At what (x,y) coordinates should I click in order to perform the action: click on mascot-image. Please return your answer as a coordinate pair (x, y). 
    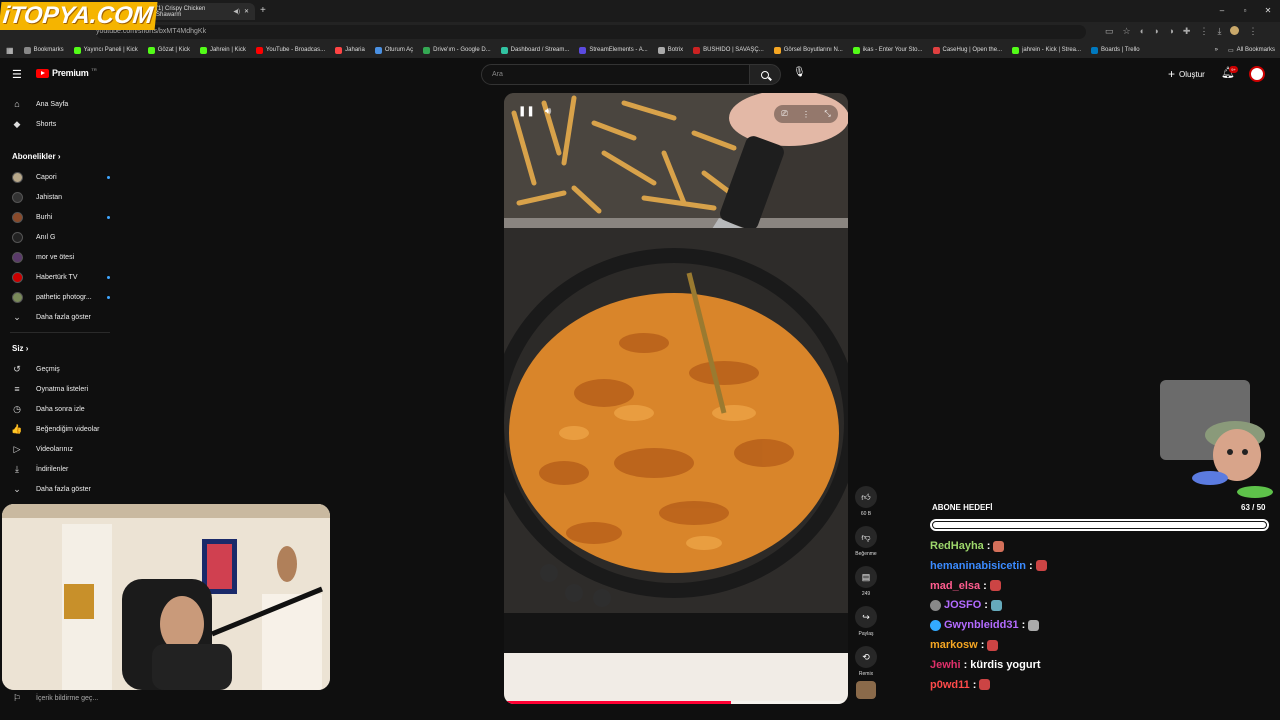
    Looking at the image, I should click on (1232, 459).